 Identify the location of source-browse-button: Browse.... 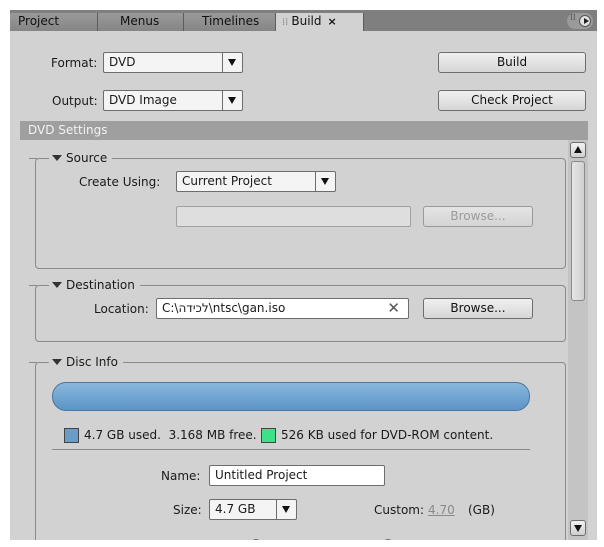
(478, 216).